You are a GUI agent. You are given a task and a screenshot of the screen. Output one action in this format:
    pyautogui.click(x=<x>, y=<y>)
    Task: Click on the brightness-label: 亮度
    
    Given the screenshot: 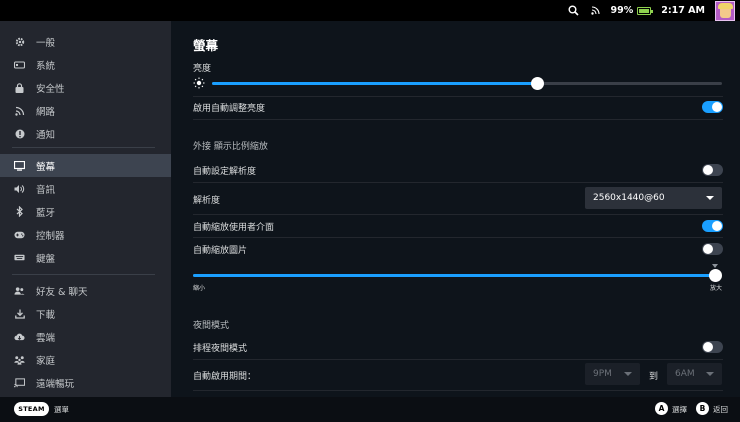 What is the action you would take?
    pyautogui.click(x=202, y=69)
    